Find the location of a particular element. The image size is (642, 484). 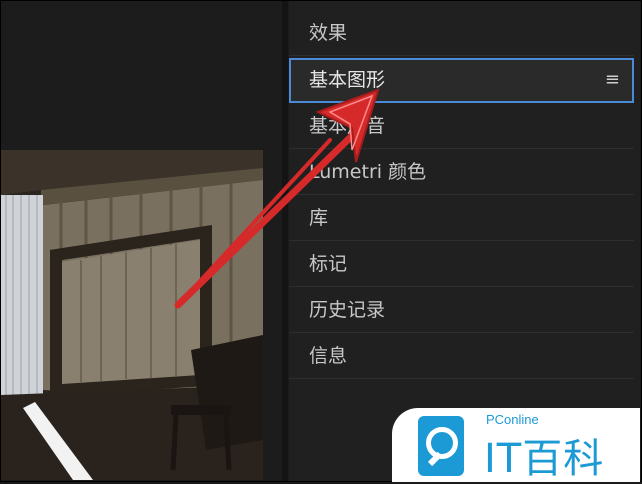

panel-item-label: 效果 is located at coordinates (328, 33).